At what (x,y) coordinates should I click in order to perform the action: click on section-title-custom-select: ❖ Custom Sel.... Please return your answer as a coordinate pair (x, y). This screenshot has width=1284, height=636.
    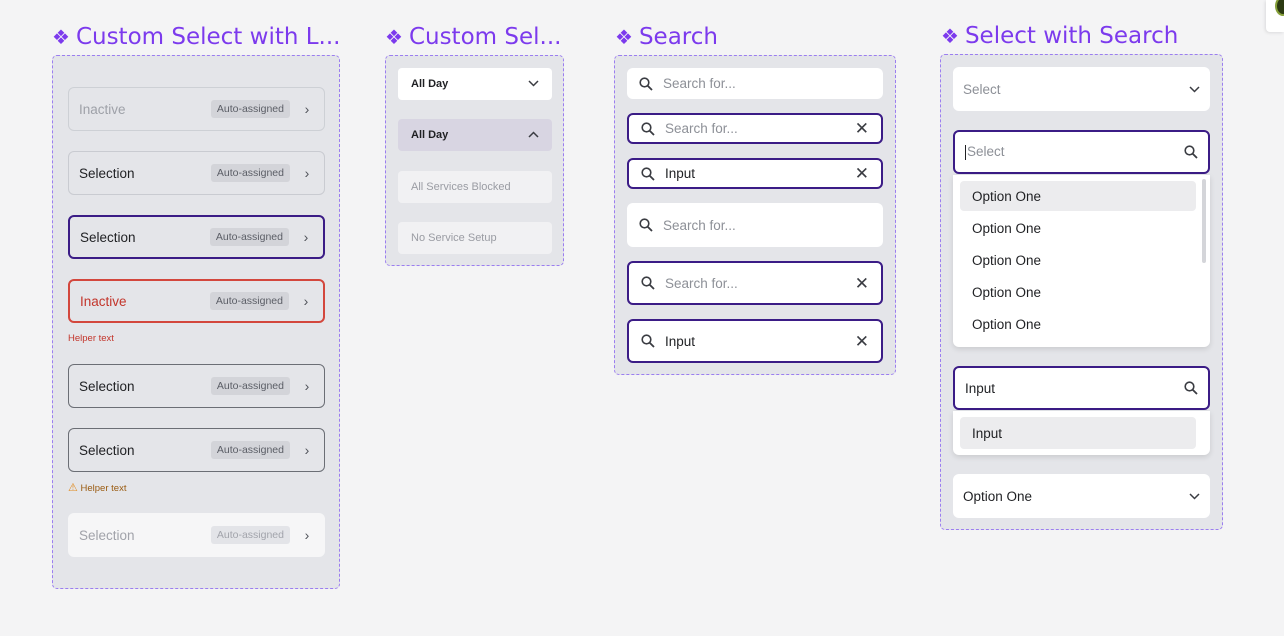
    Looking at the image, I should click on (473, 37).